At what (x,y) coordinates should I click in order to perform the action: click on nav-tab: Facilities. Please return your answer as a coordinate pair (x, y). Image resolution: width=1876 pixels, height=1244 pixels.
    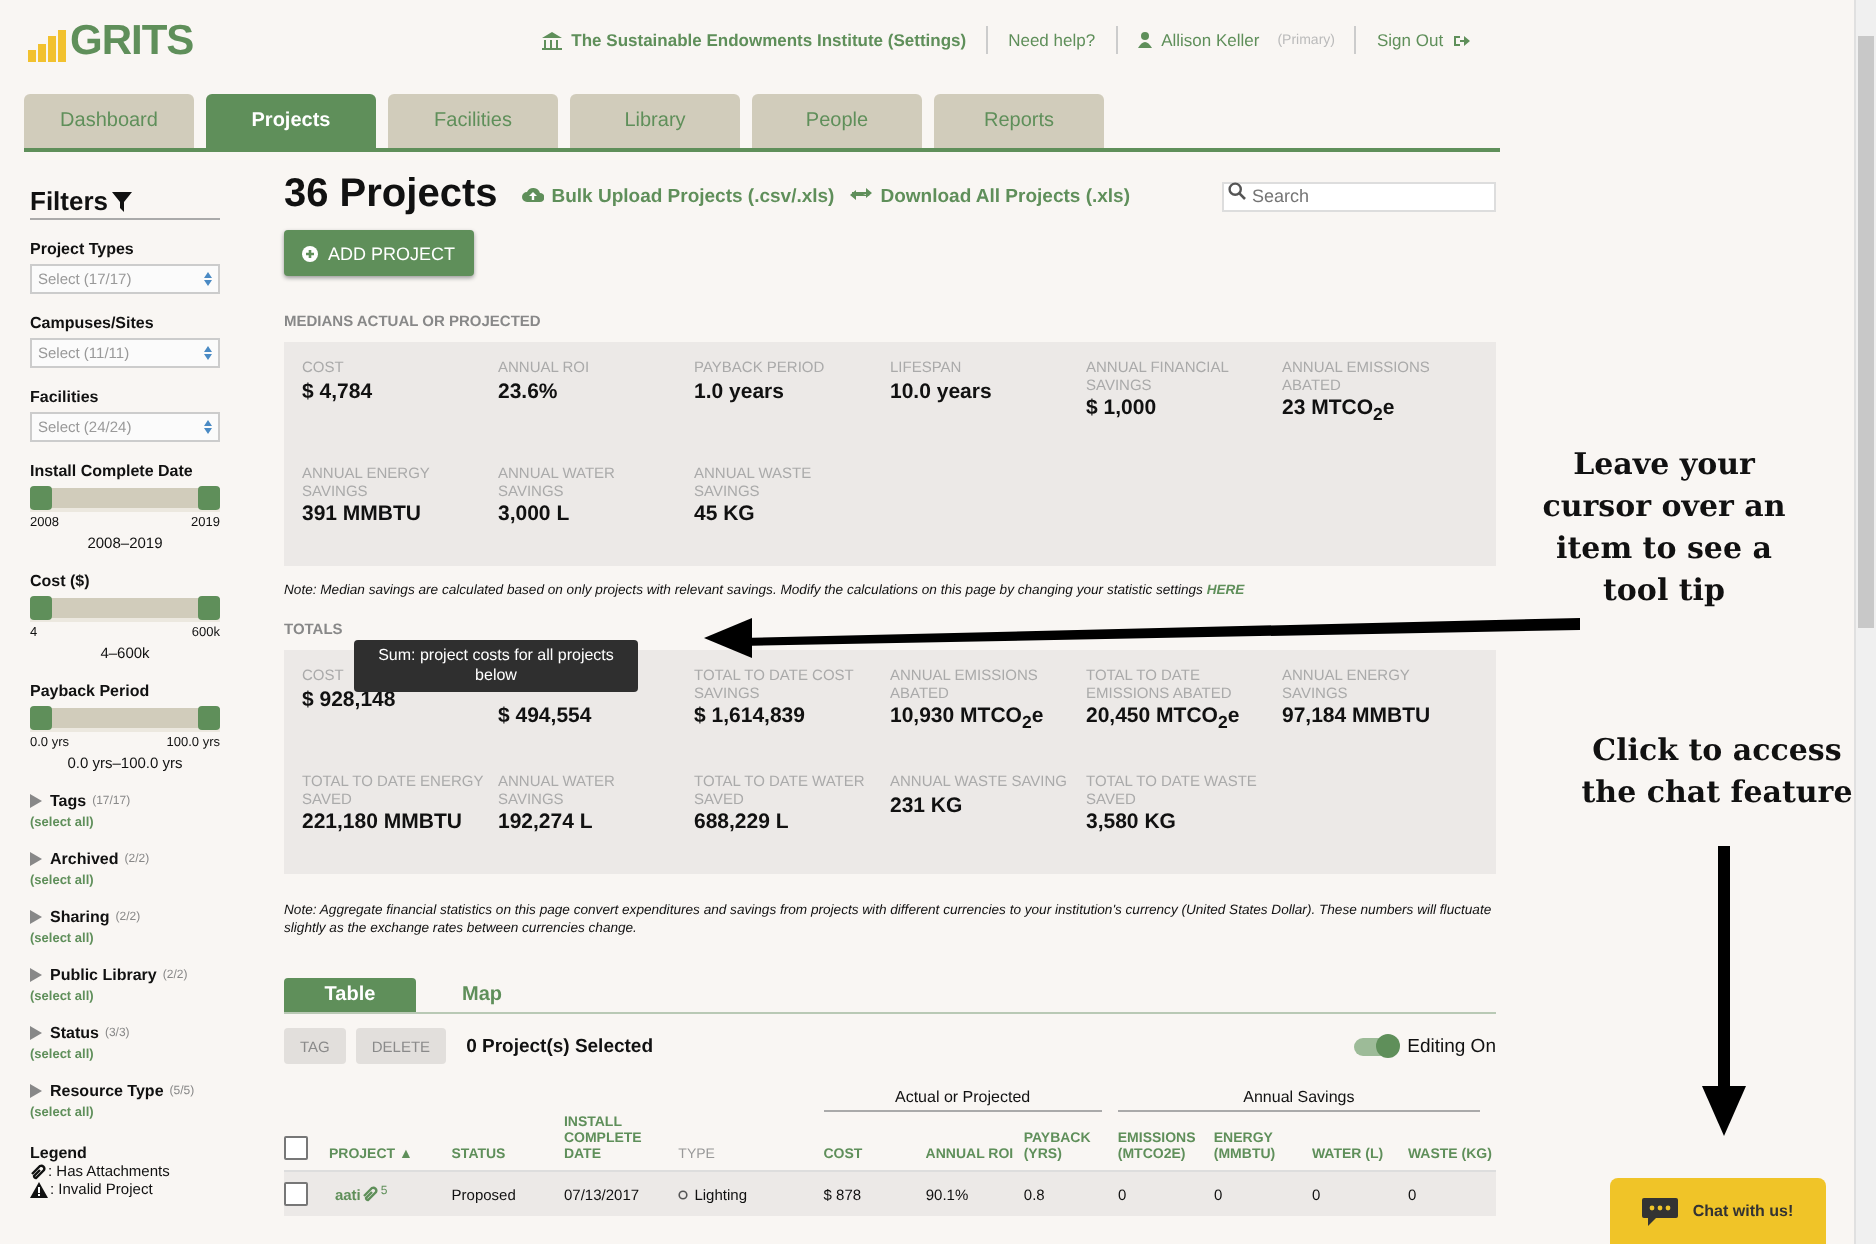
    Looking at the image, I should click on (473, 121).